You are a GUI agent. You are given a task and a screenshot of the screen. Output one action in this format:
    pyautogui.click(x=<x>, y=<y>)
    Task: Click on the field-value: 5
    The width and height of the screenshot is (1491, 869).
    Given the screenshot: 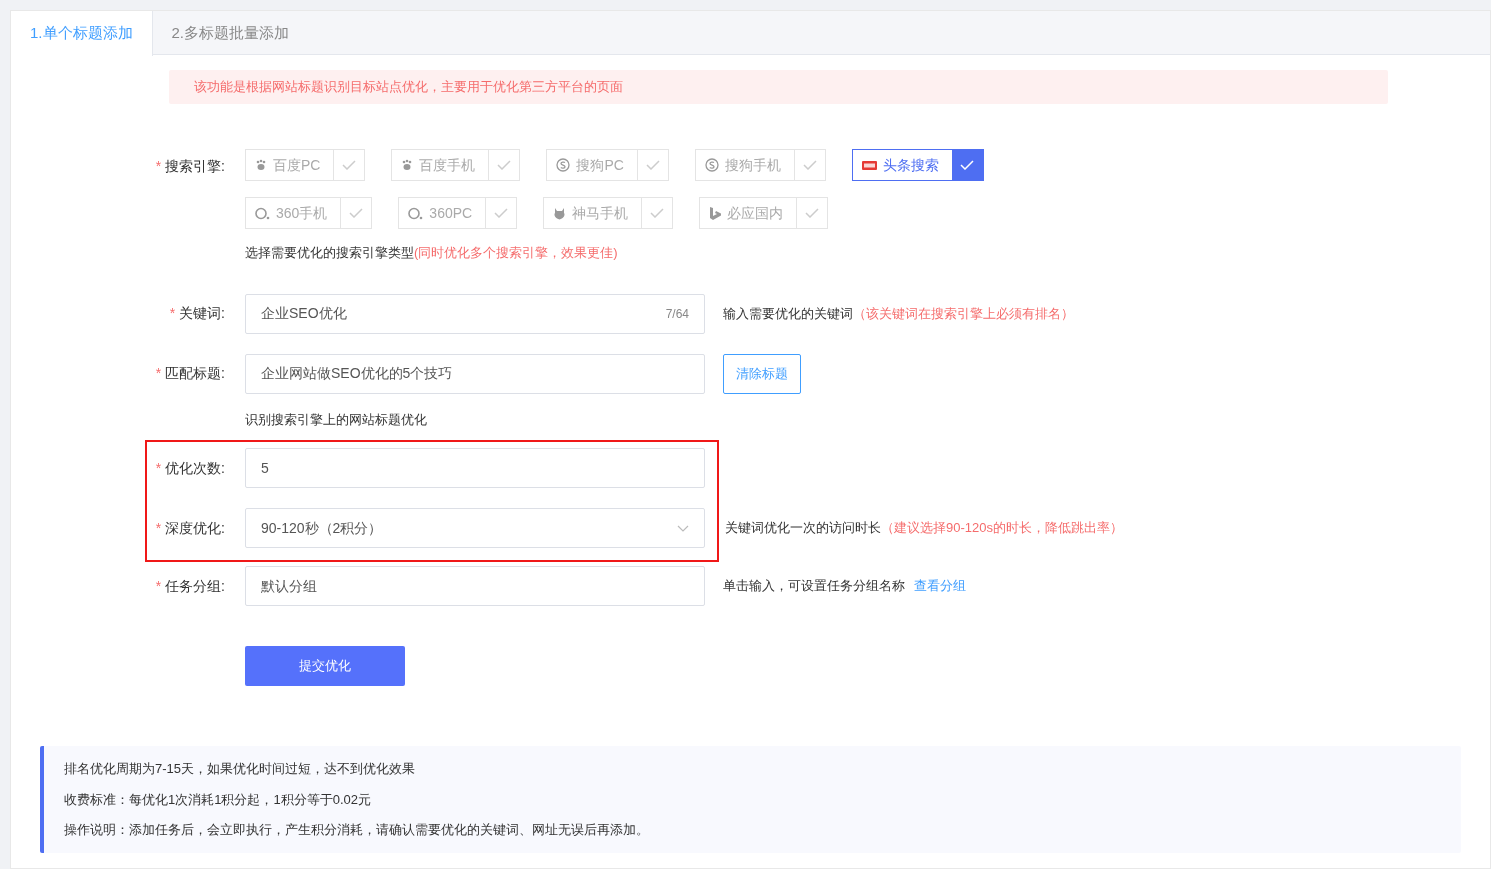 What is the action you would take?
    pyautogui.click(x=265, y=468)
    